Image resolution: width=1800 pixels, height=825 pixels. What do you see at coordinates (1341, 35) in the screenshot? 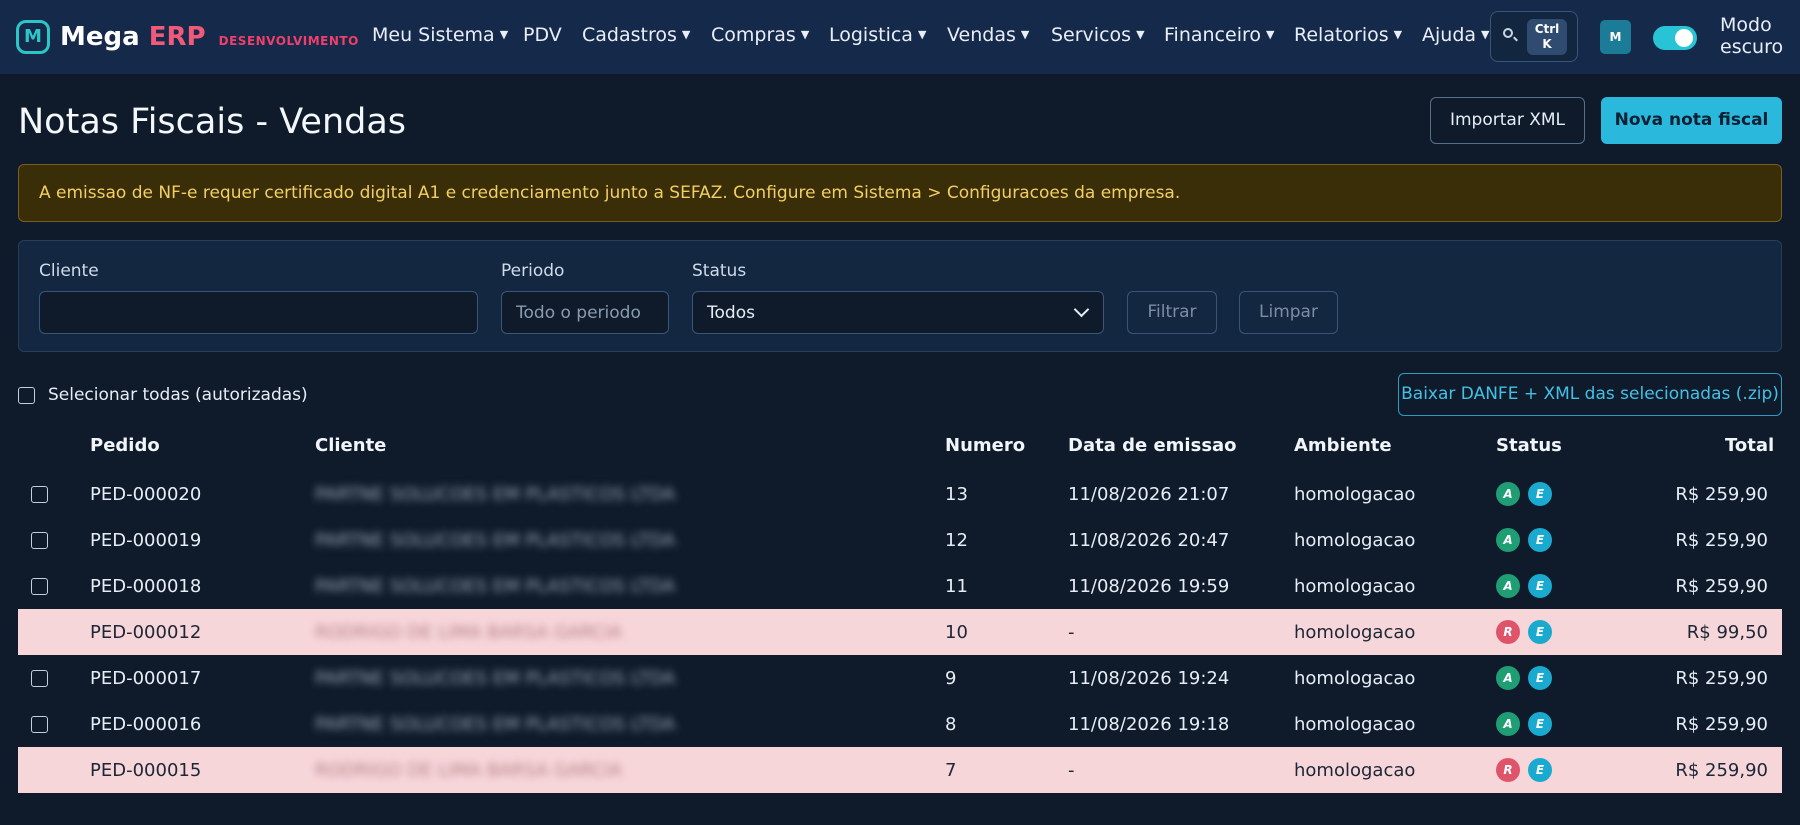
I see `nav-label: Relatorios` at bounding box center [1341, 35].